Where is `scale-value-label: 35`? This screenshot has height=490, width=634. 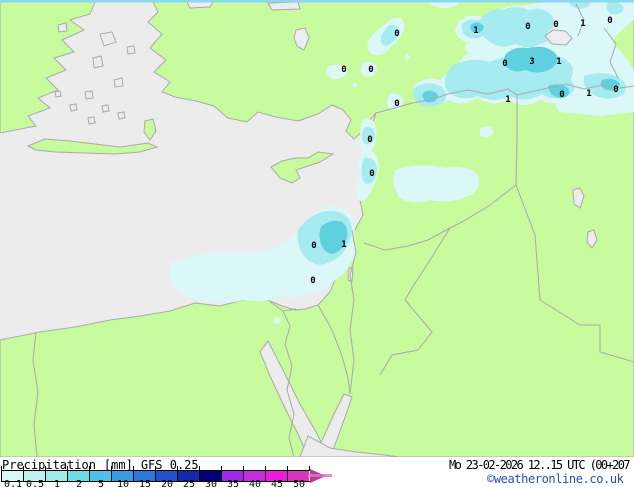 scale-value-label: 35 is located at coordinates (233, 484).